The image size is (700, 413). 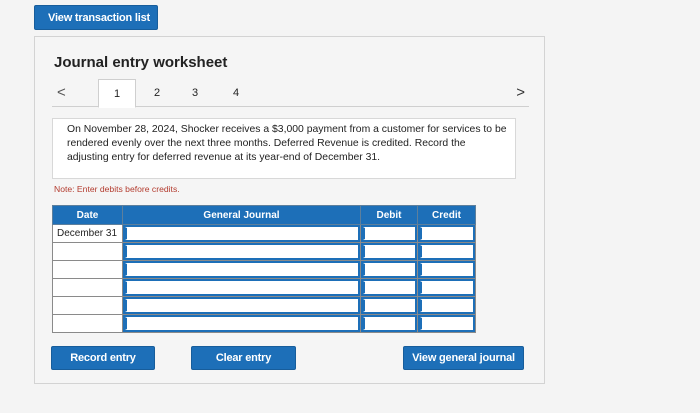 I want to click on chevron-right-icon: >, so click(x=520, y=92).